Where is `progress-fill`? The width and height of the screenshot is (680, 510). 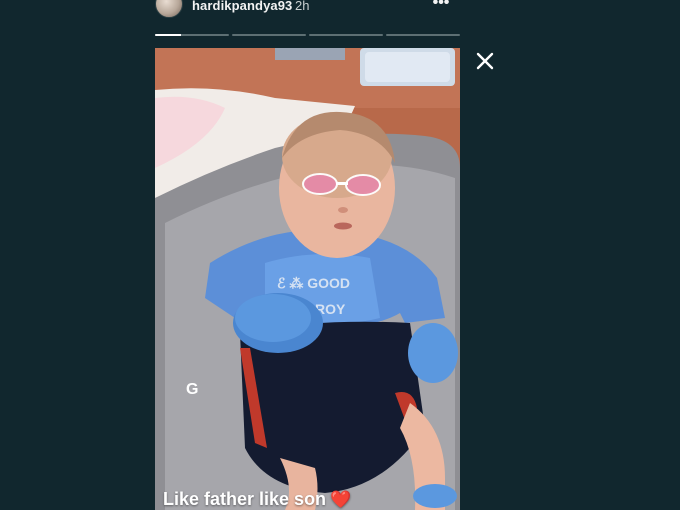 progress-fill is located at coordinates (168, 35).